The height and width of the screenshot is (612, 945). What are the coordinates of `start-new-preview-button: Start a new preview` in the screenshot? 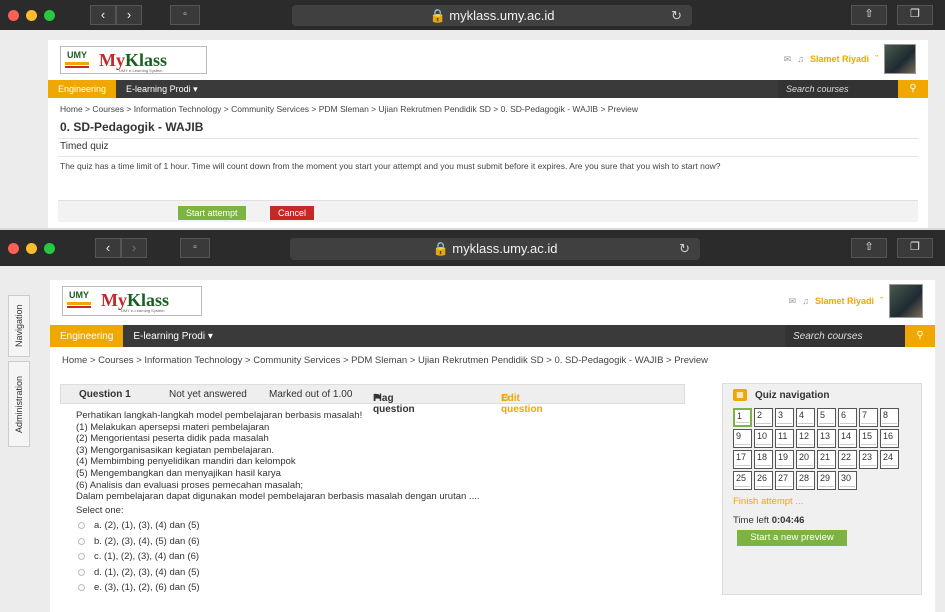 It's located at (792, 538).